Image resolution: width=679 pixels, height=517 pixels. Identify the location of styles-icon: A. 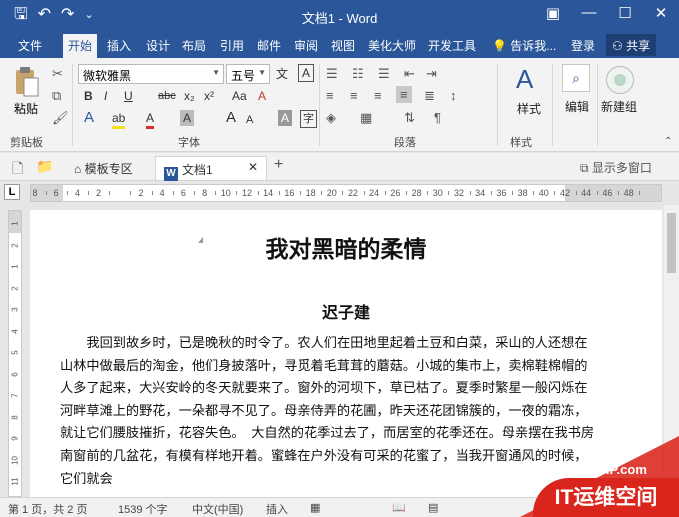
(524, 79).